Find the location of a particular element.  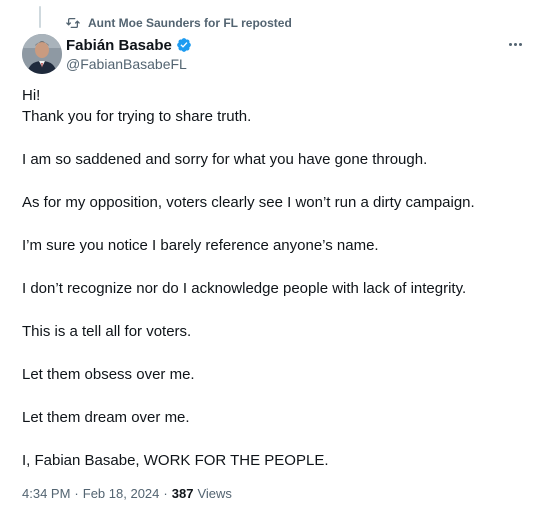

post-line: Let them obsess over me. is located at coordinates (108, 374).